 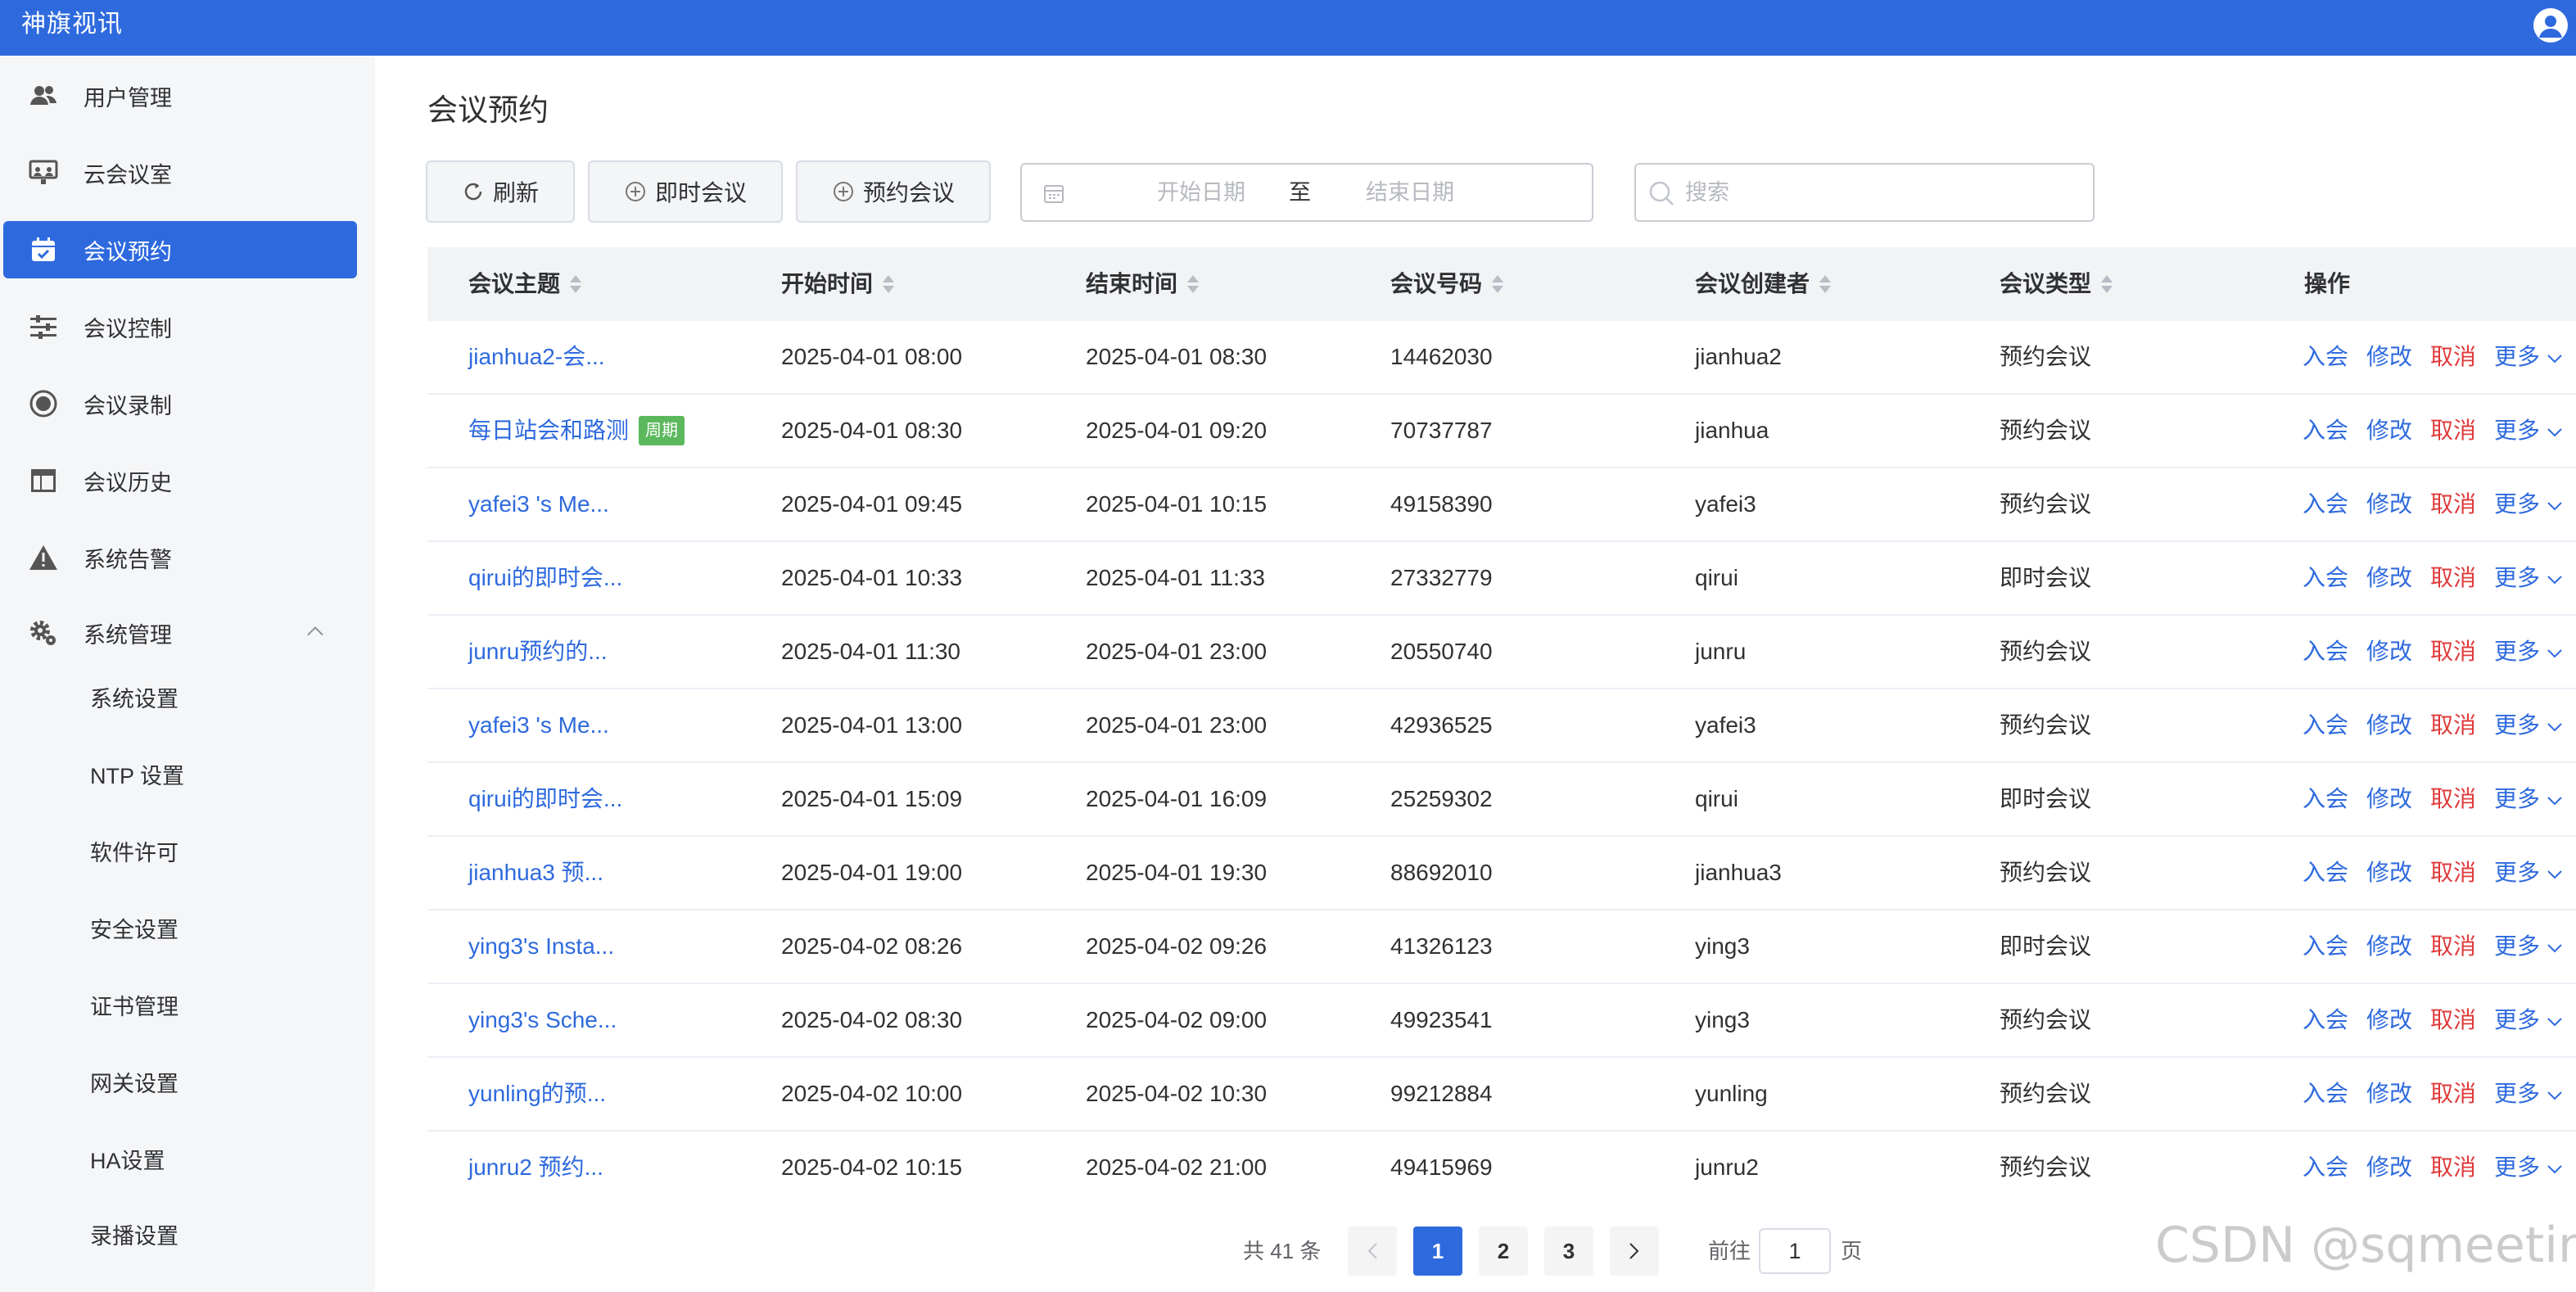 What do you see at coordinates (180, 633) in the screenshot?
I see `sidebar-item-system-management: 系统管理` at bounding box center [180, 633].